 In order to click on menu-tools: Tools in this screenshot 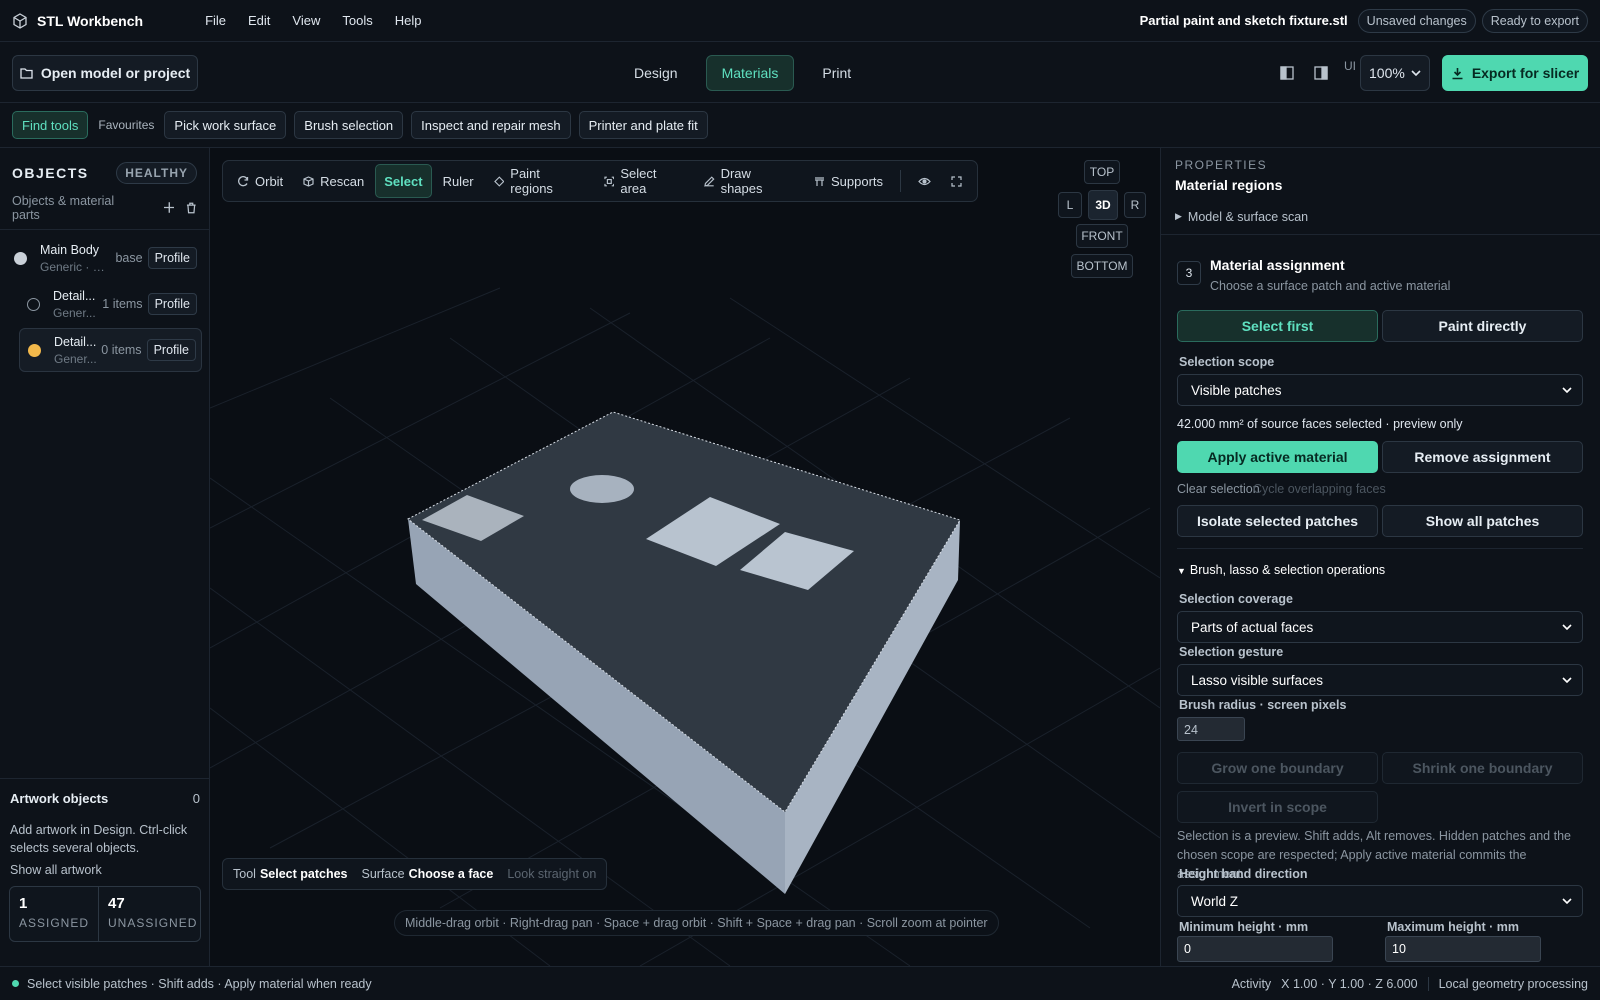, I will do `click(357, 20)`.